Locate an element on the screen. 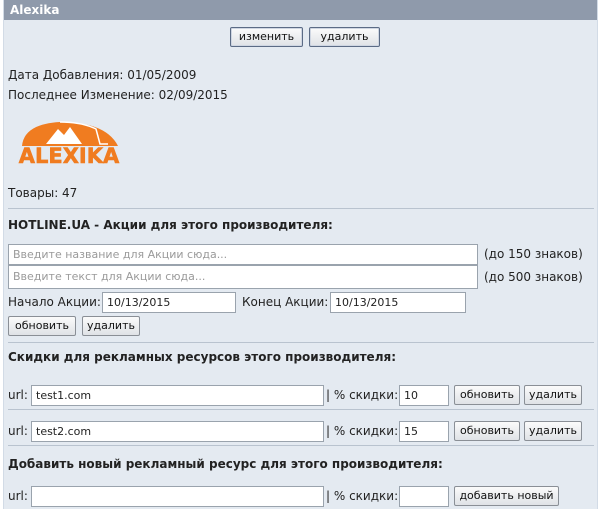 The image size is (600, 509). products-count: Товары: 47 is located at coordinates (43, 193).